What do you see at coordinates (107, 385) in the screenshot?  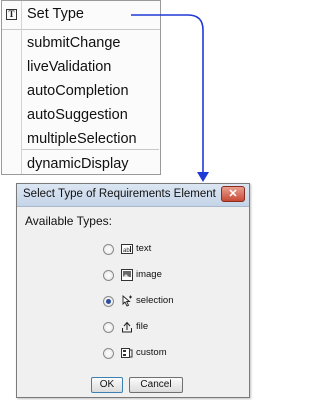 I see `ok-button: OK` at bounding box center [107, 385].